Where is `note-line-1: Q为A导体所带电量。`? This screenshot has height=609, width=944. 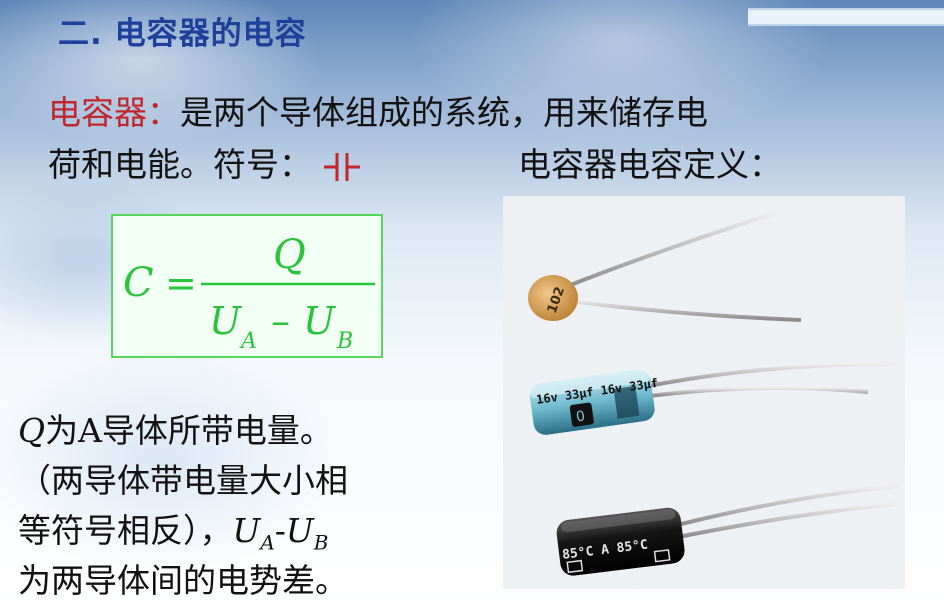 note-line-1: Q为A导体所带电量。 is located at coordinates (175, 428).